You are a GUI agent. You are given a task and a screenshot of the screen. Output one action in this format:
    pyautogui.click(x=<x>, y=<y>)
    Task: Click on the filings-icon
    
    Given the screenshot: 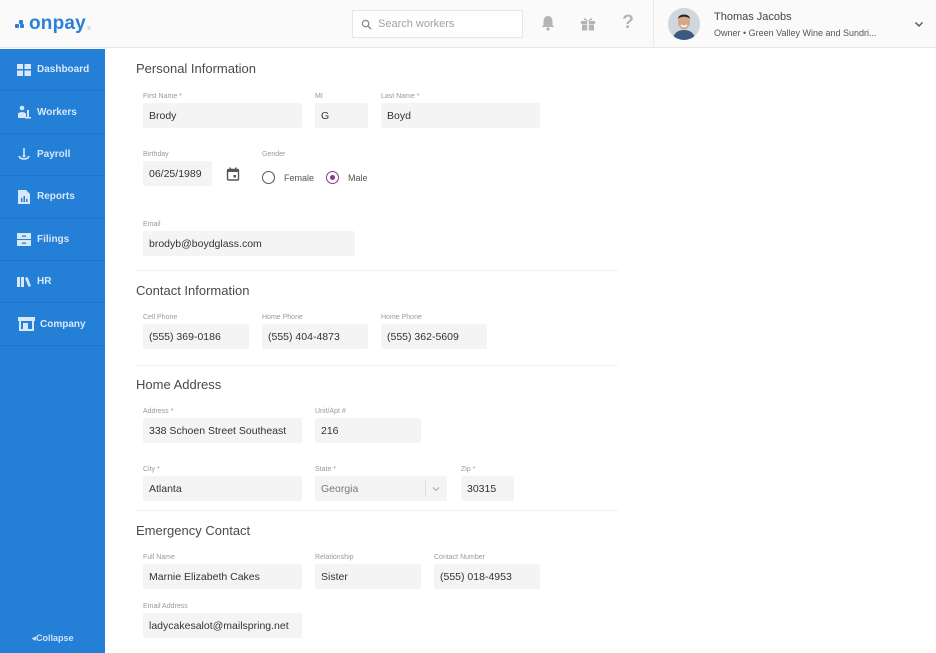 What is the action you would take?
    pyautogui.click(x=24, y=239)
    